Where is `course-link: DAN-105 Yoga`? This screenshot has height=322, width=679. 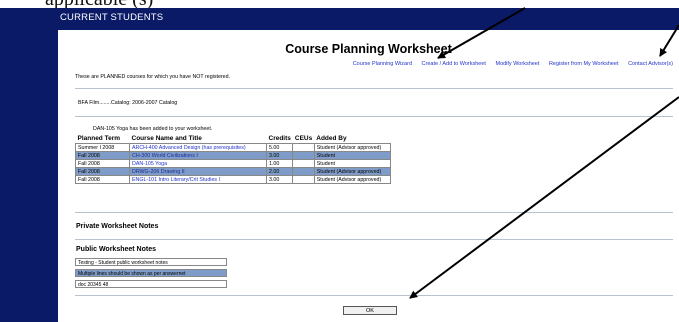 course-link: DAN-105 Yoga is located at coordinates (198, 163).